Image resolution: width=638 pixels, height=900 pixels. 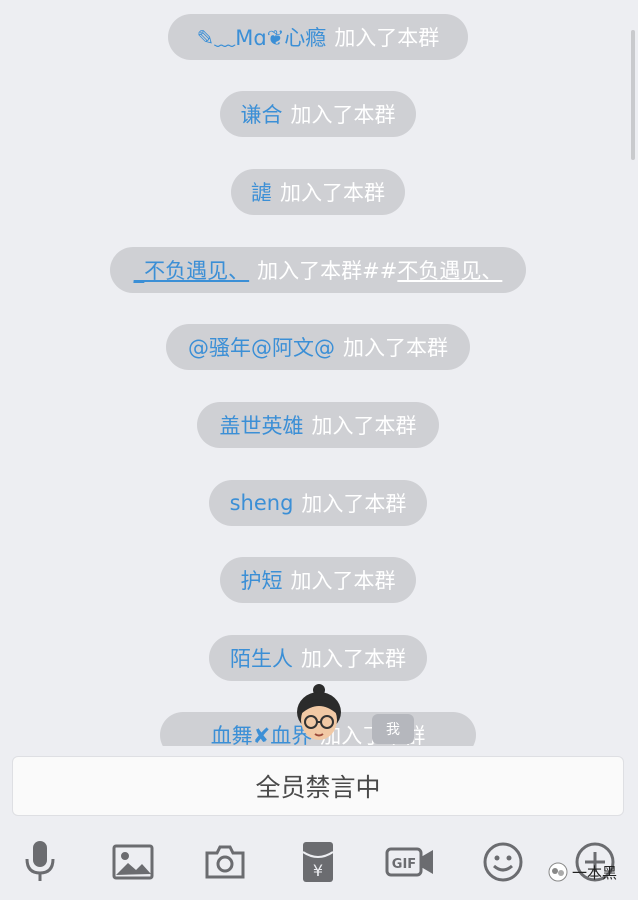 I want to click on member-name: sheng, so click(x=262, y=503).